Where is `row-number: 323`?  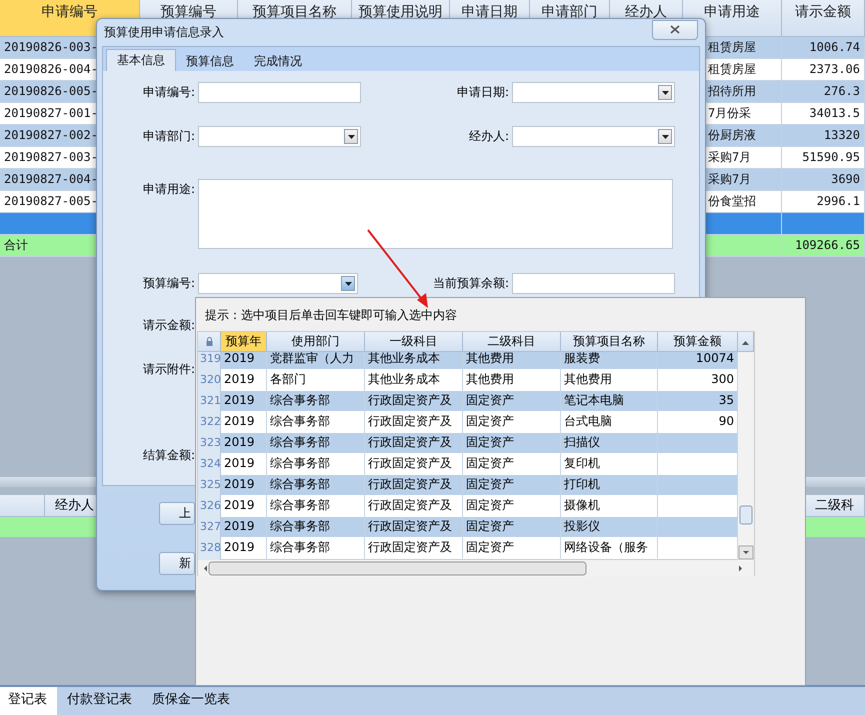
row-number: 323 is located at coordinates (209, 443).